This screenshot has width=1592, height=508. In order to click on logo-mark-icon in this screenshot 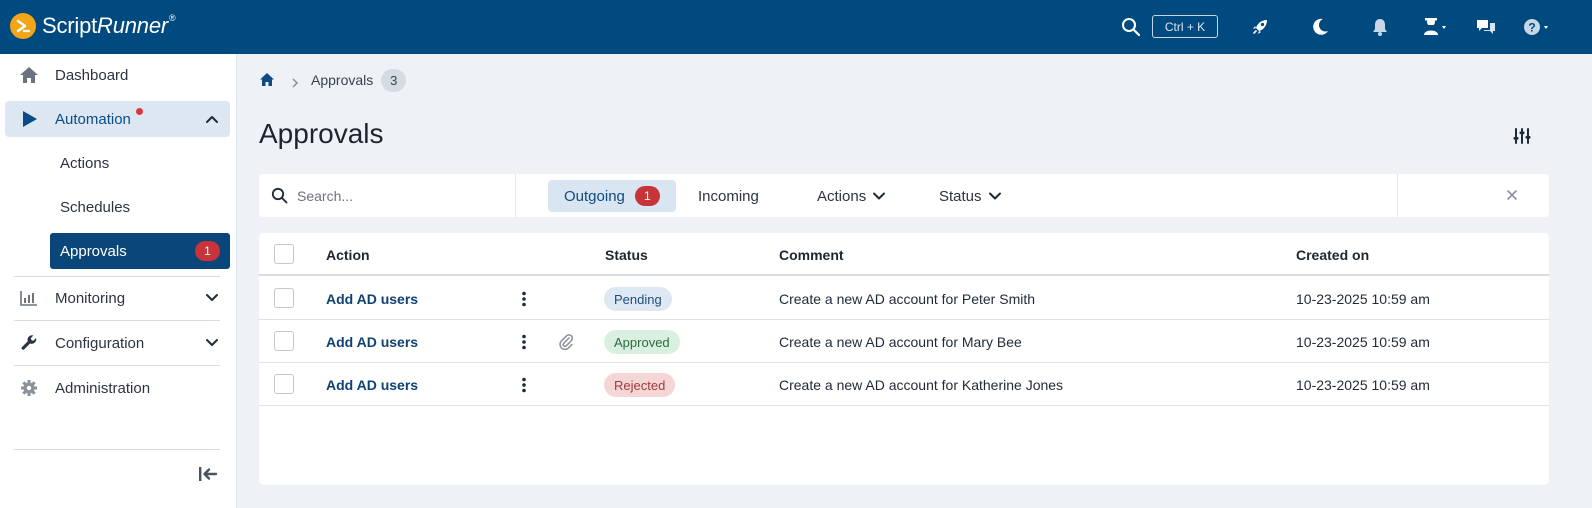, I will do `click(23, 26)`.